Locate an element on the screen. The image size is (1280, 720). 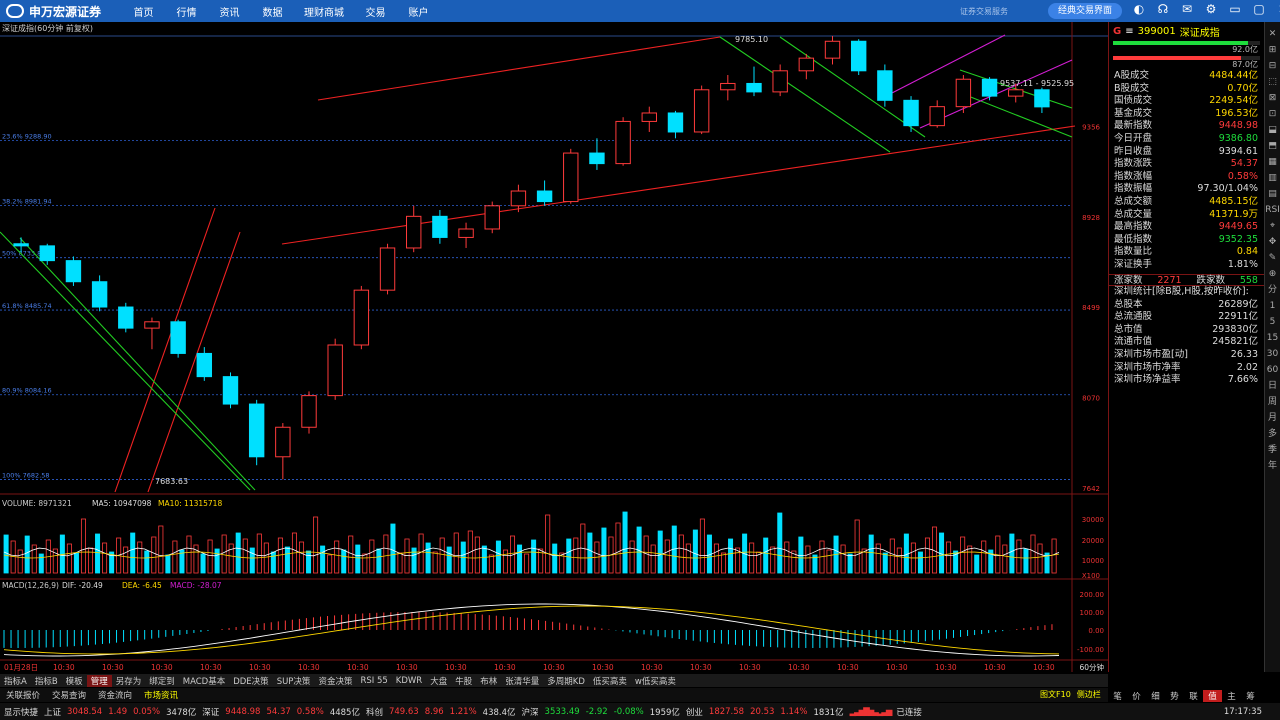
low-annotation: 7683.63 is located at coordinates (171, 481).